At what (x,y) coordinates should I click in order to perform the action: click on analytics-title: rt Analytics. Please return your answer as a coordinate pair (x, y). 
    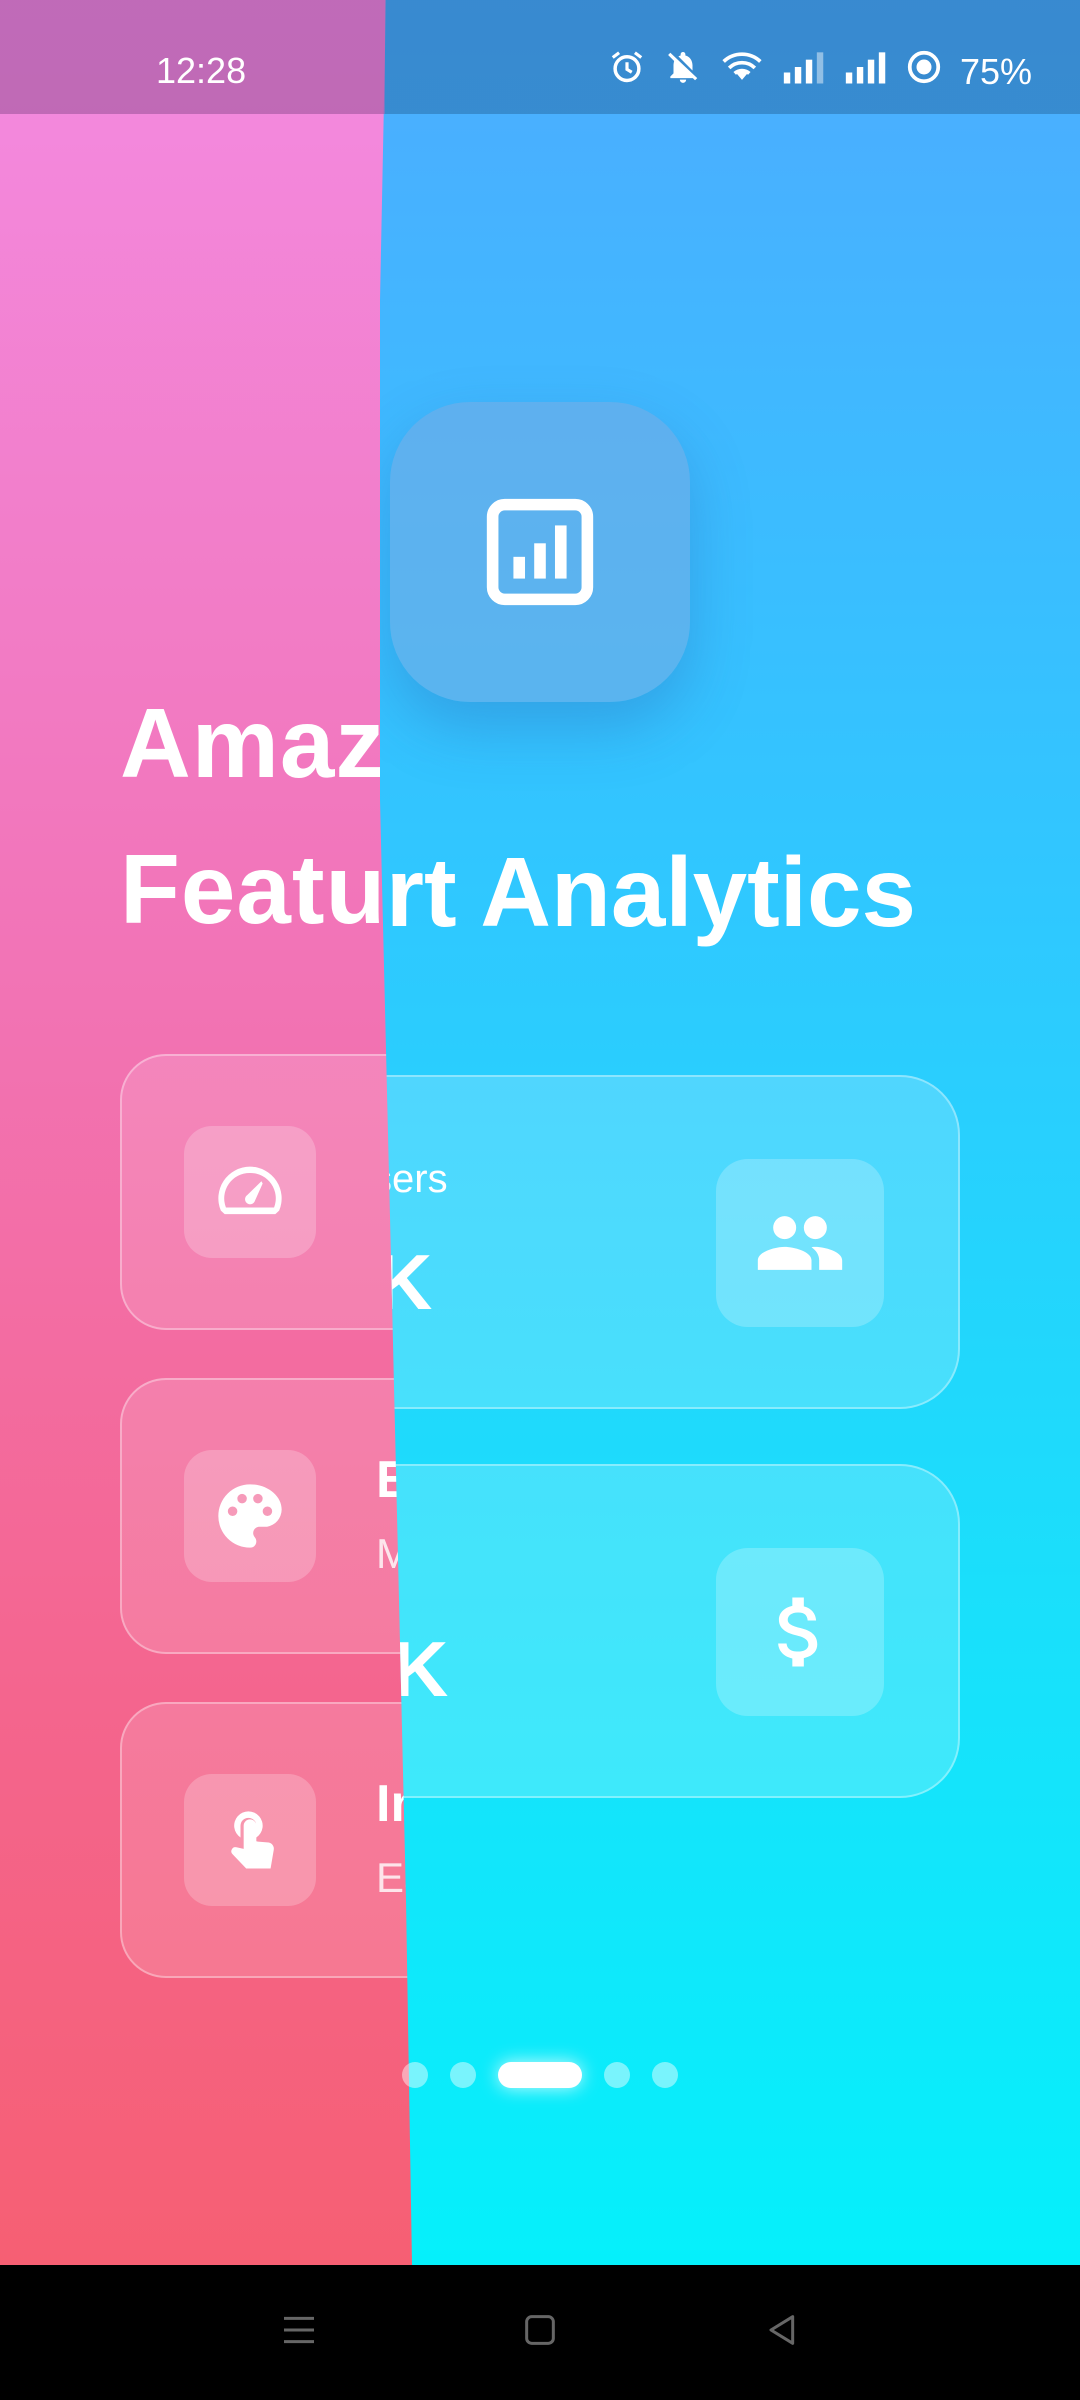
    Looking at the image, I should click on (650, 892).